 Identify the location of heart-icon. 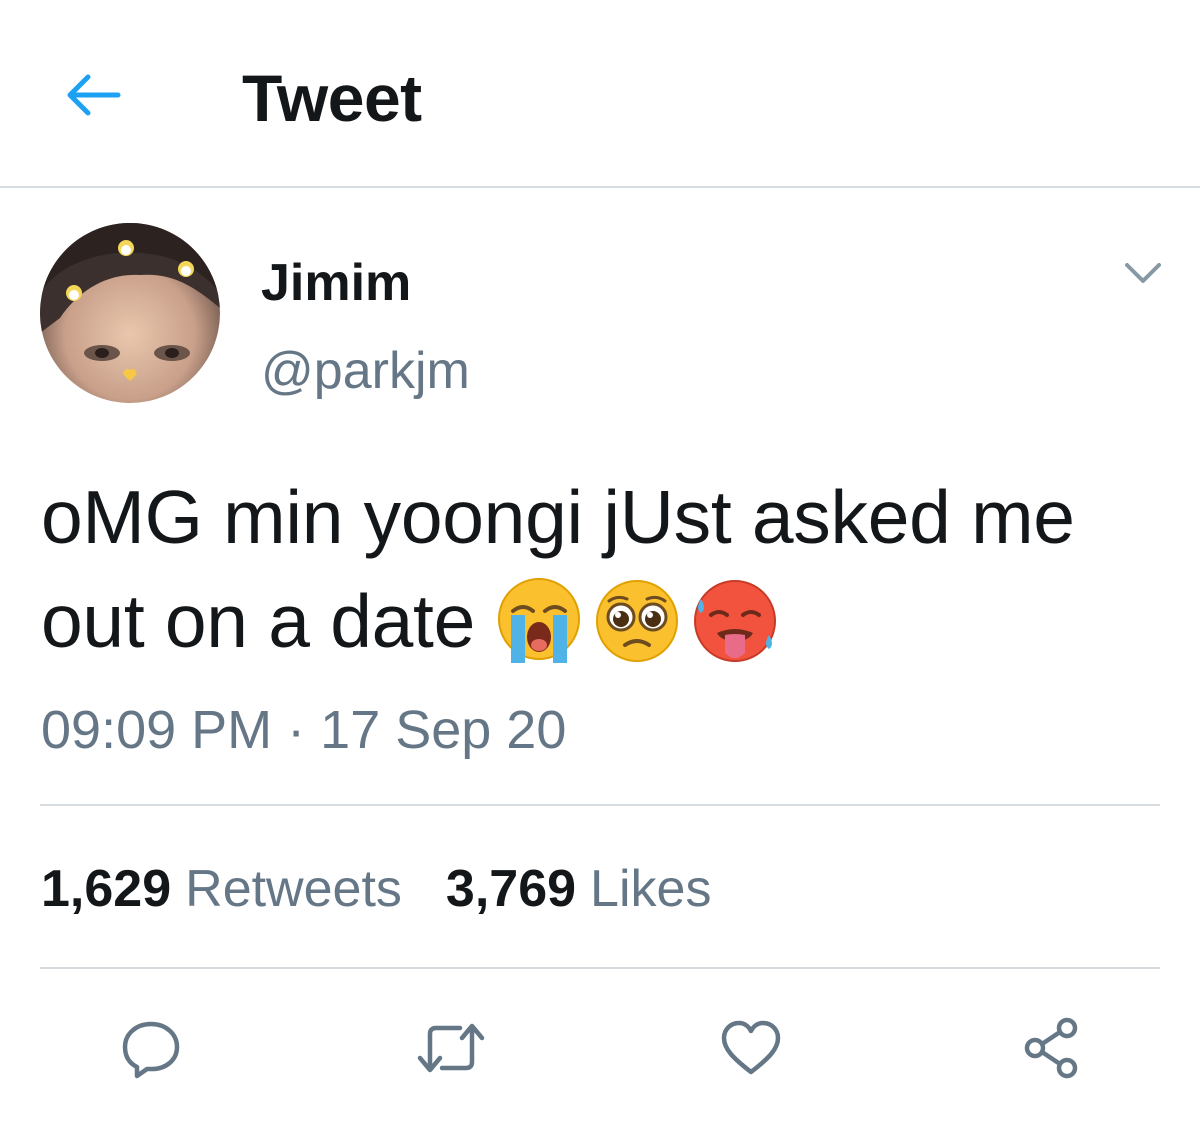
(751, 1047).